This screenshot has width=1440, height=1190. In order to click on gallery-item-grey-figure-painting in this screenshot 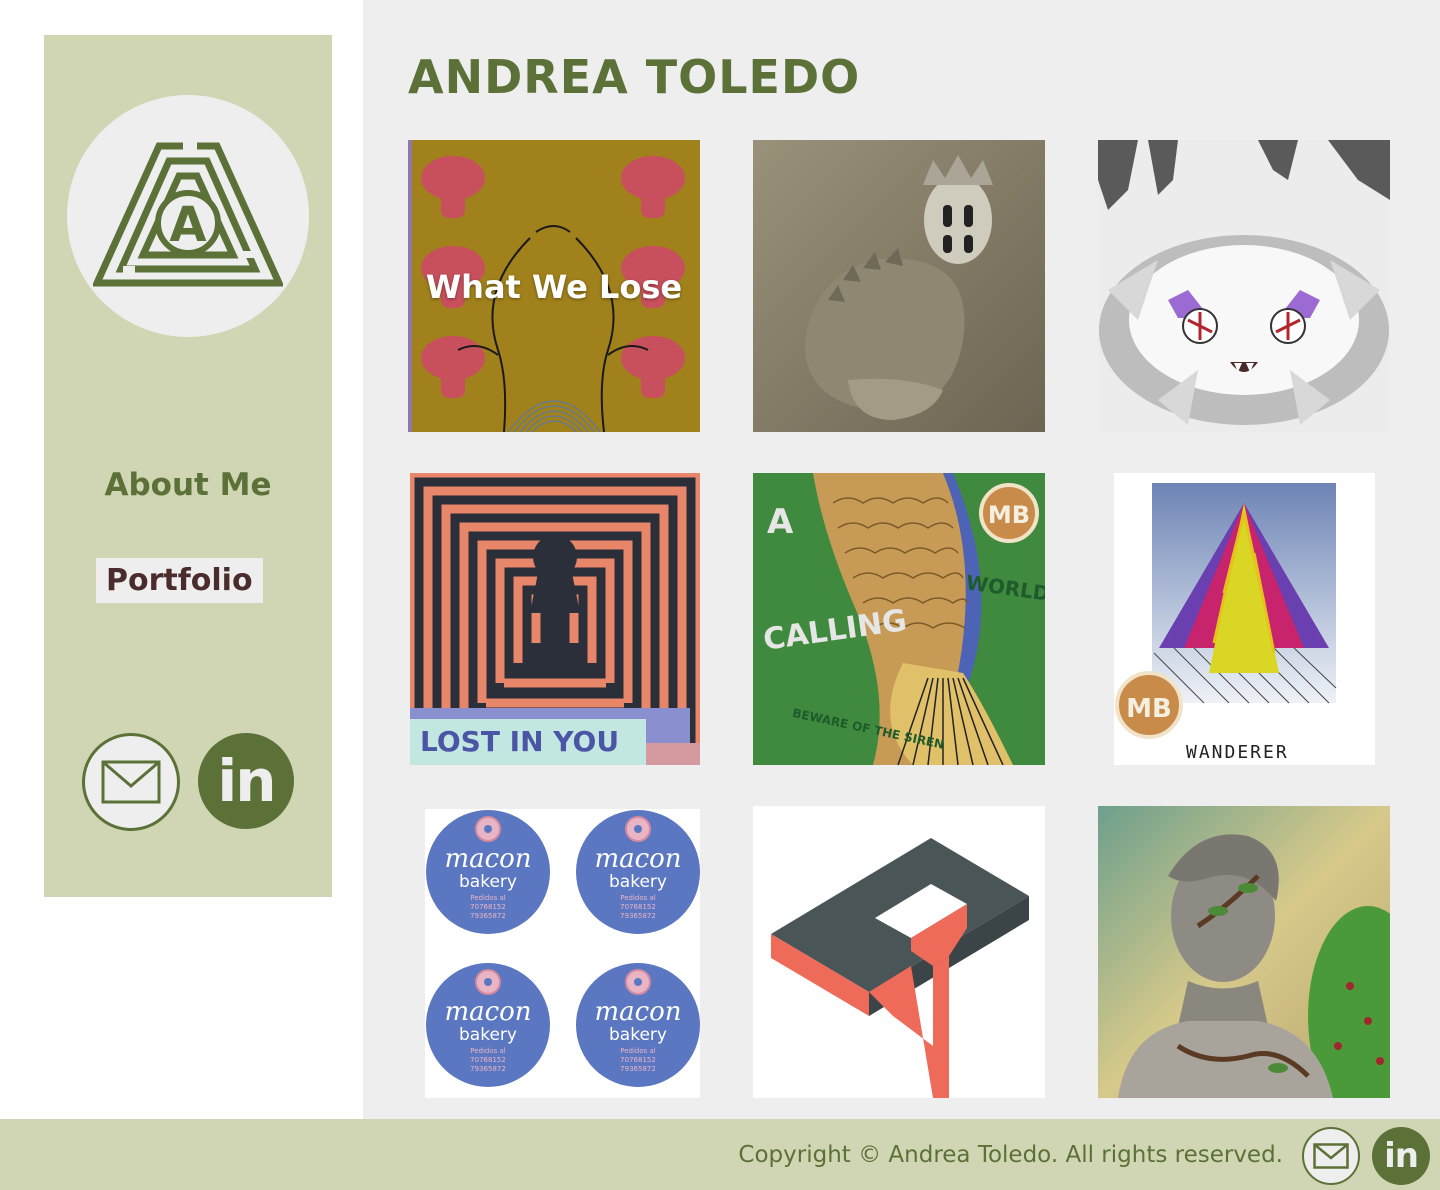, I will do `click(1244, 952)`.